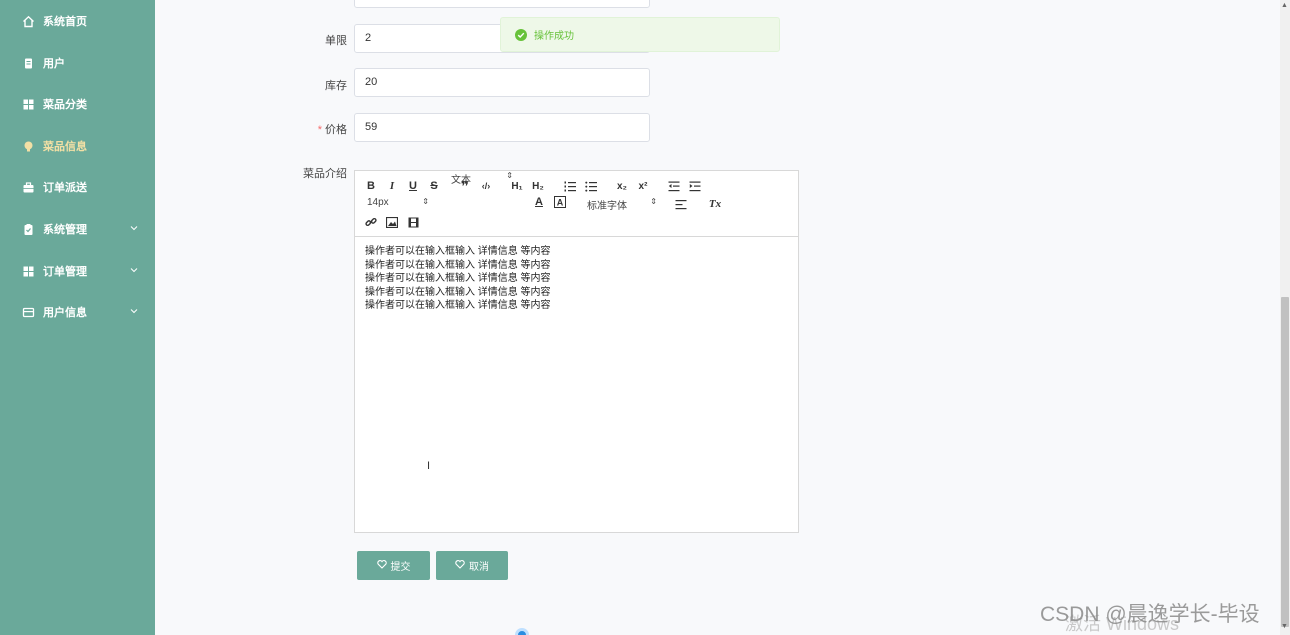 This screenshot has height=635, width=1290. What do you see at coordinates (681, 204) in the screenshot?
I see `align-icon` at bounding box center [681, 204].